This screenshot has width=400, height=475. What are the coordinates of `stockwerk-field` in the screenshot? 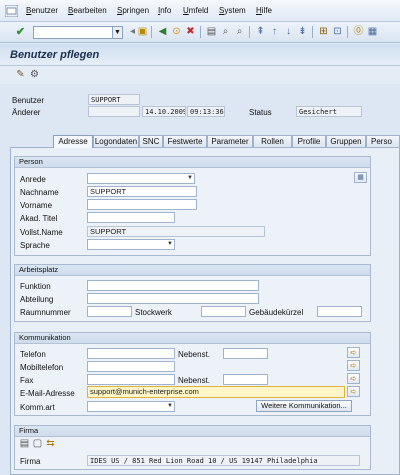 It's located at (223, 311).